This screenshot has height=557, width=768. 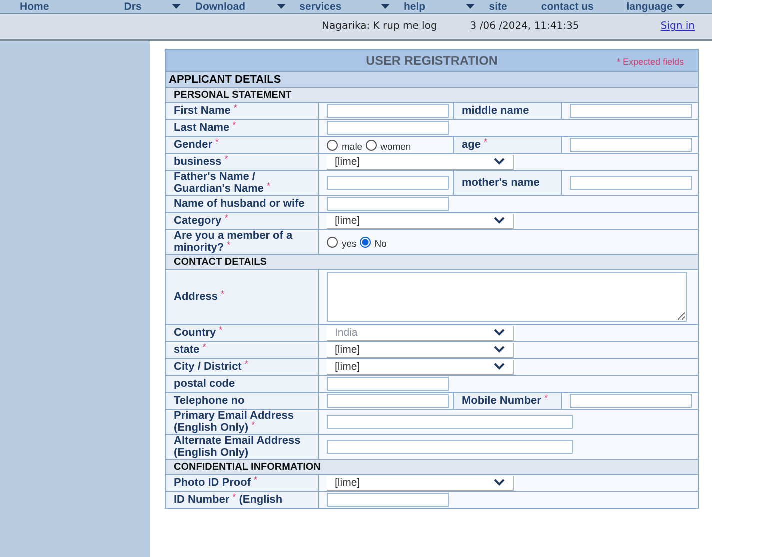 What do you see at coordinates (507, 297) in the screenshot?
I see `address-field` at bounding box center [507, 297].